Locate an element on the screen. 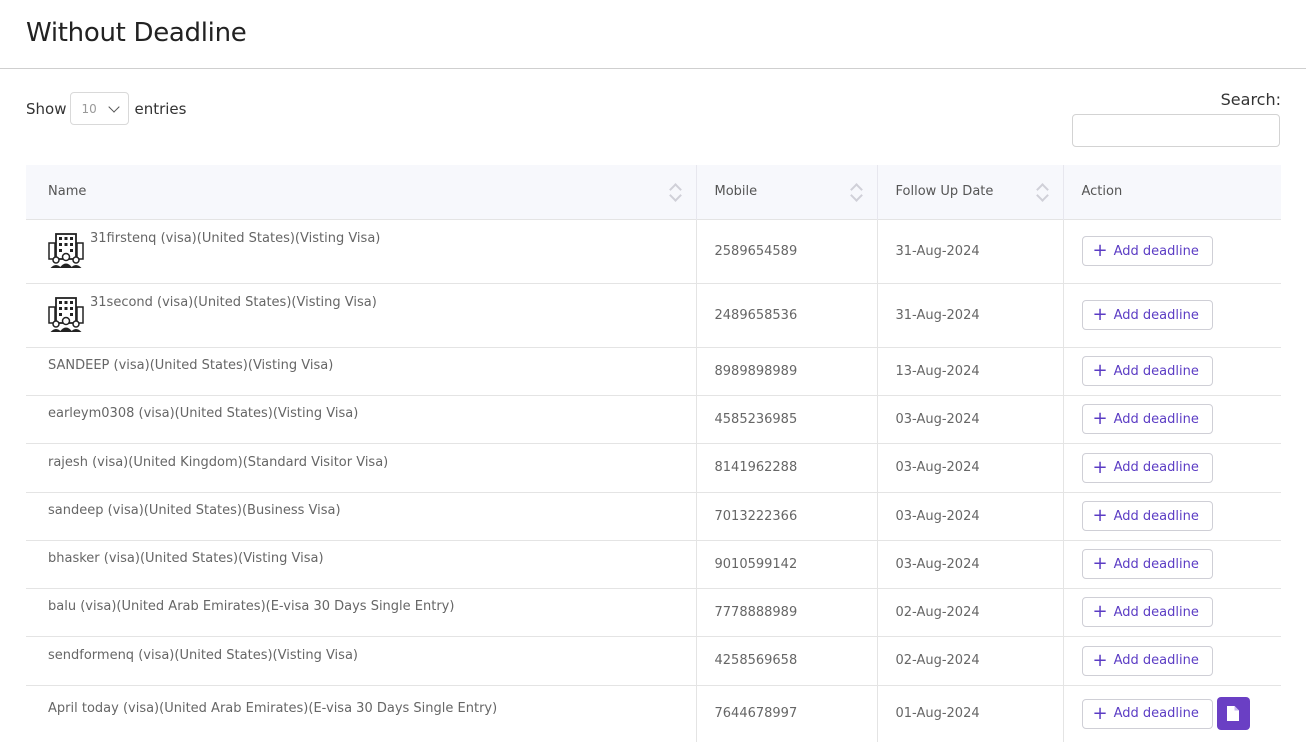 The image size is (1306, 755). entries-control: Show 10 entries is located at coordinates (106, 108).